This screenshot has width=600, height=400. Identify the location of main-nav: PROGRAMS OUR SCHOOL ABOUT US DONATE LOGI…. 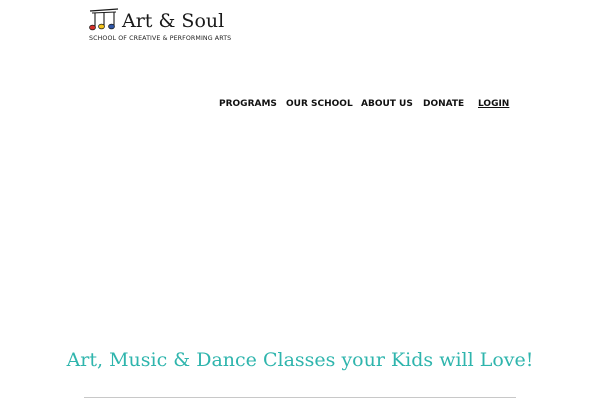
(300, 105).